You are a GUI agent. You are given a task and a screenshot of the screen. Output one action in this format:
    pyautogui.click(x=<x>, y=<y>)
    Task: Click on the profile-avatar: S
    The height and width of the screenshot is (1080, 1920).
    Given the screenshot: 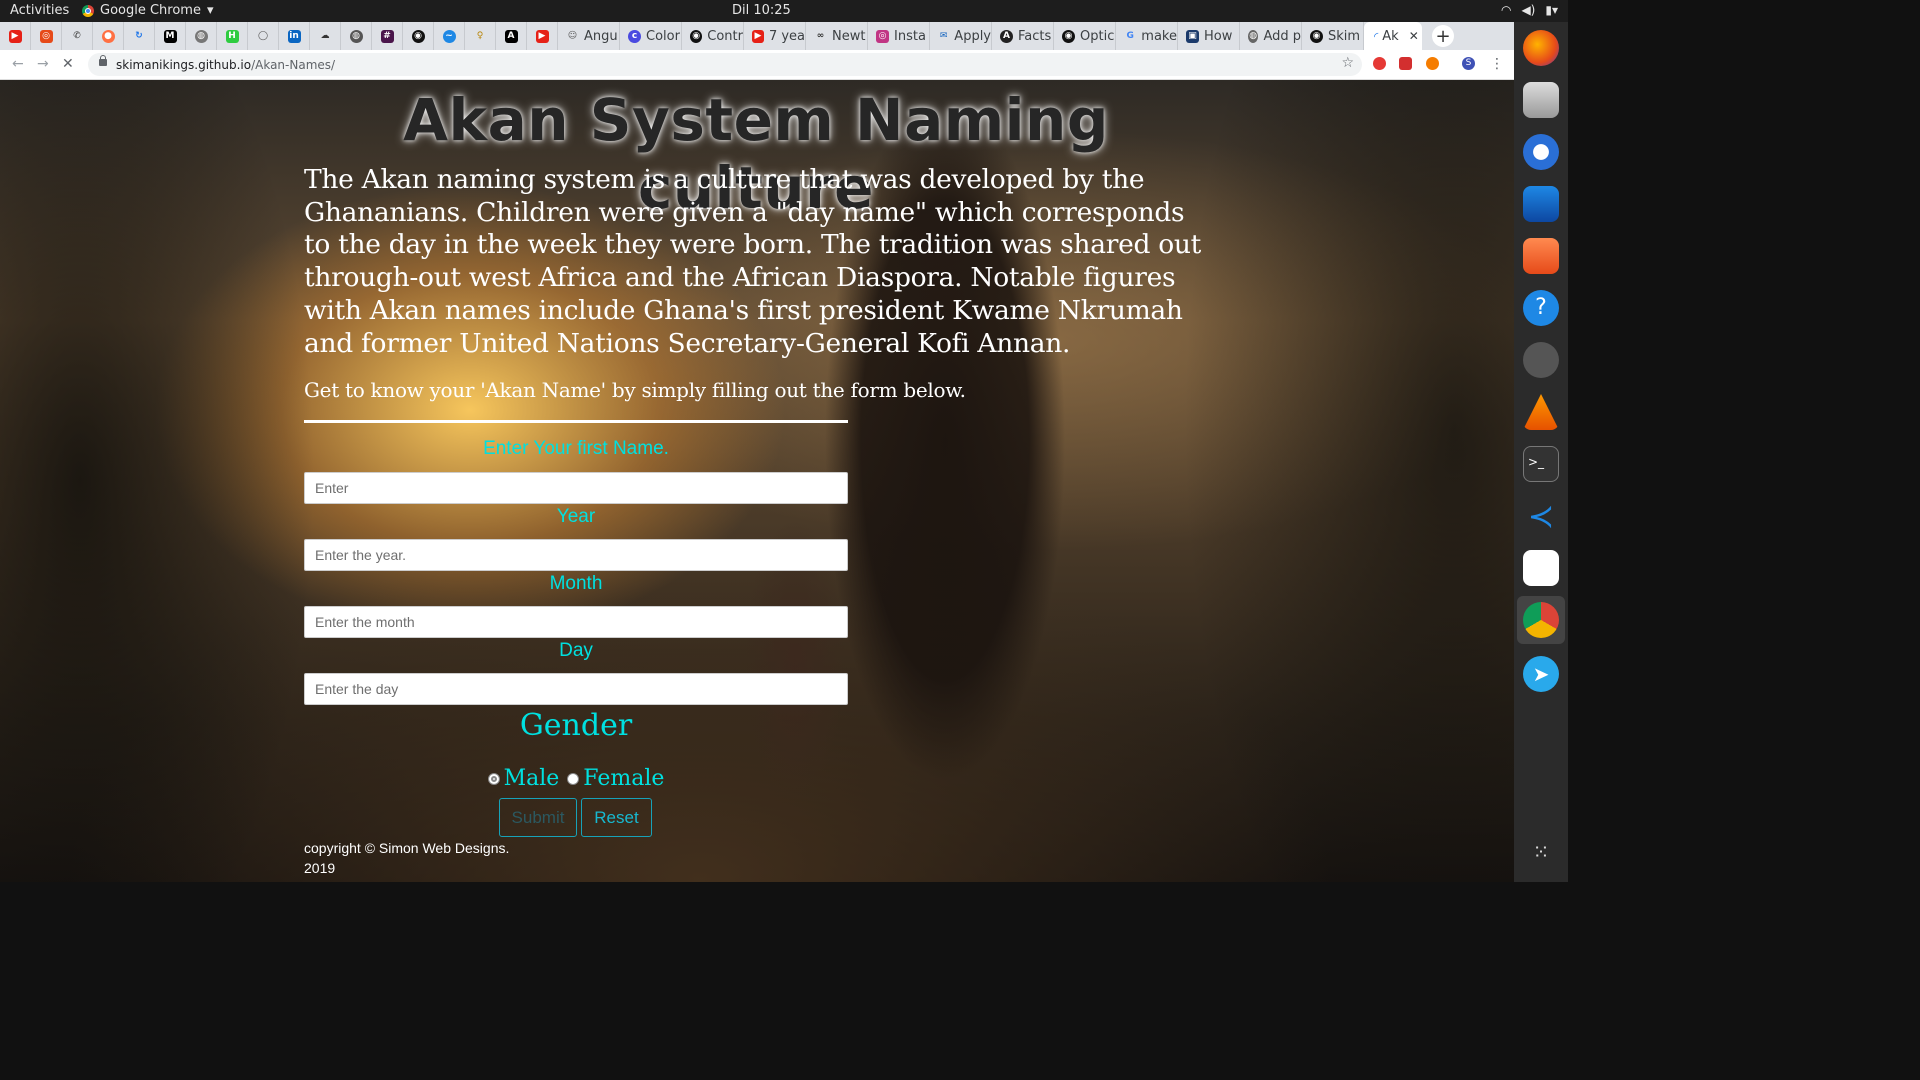 What is the action you would take?
    pyautogui.click(x=1468, y=63)
    